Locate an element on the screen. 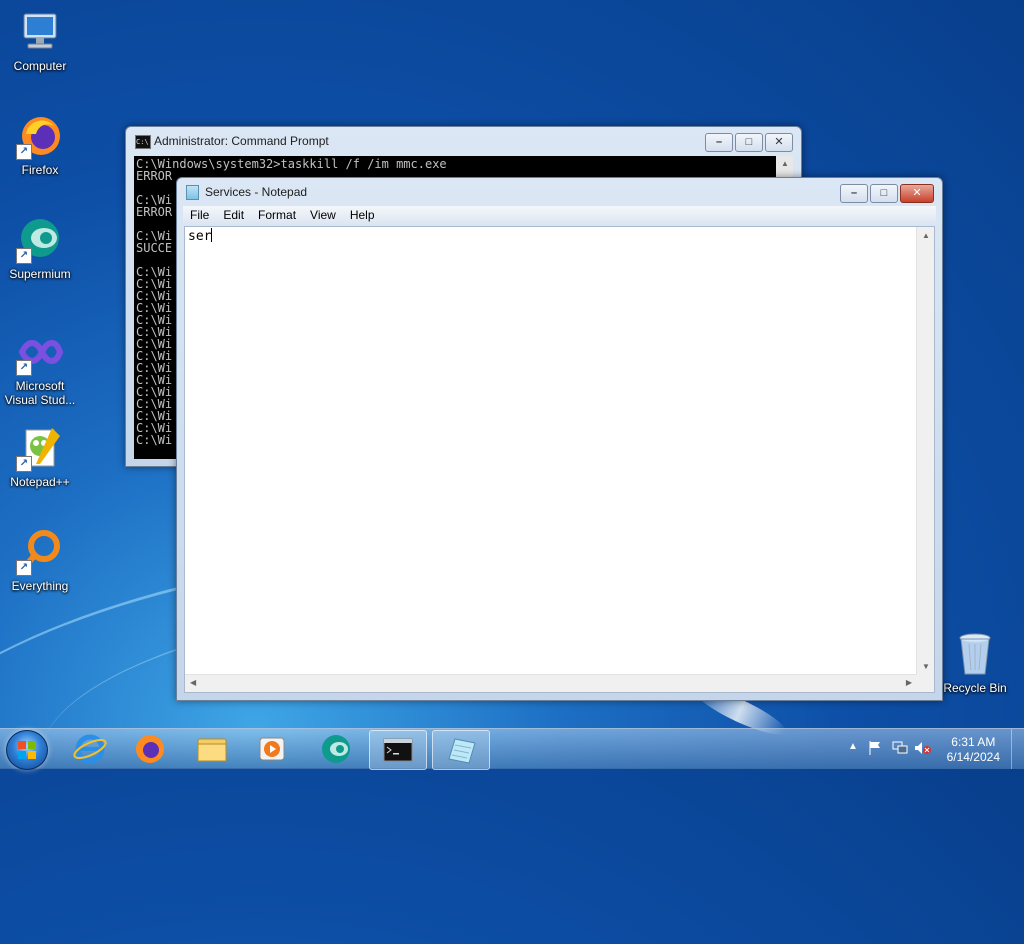  clock: 6:31 AM 6/14/2024 is located at coordinates (973, 750).